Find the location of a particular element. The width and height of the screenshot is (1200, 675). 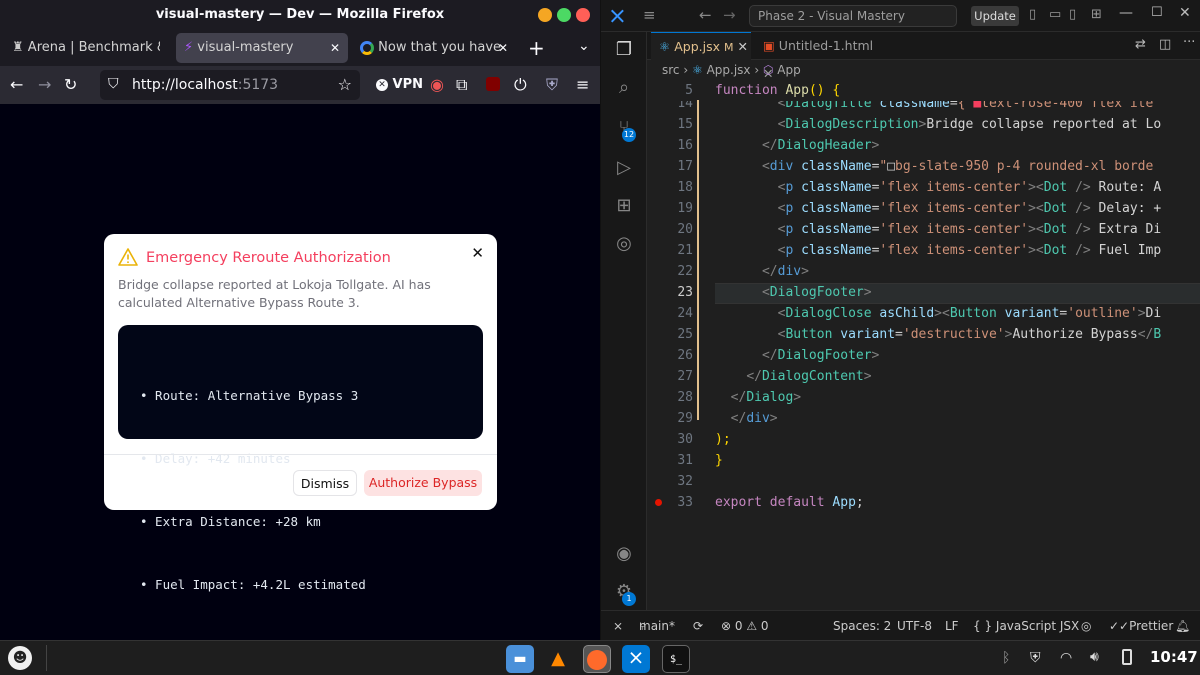

url-port: :5173 is located at coordinates (258, 85).